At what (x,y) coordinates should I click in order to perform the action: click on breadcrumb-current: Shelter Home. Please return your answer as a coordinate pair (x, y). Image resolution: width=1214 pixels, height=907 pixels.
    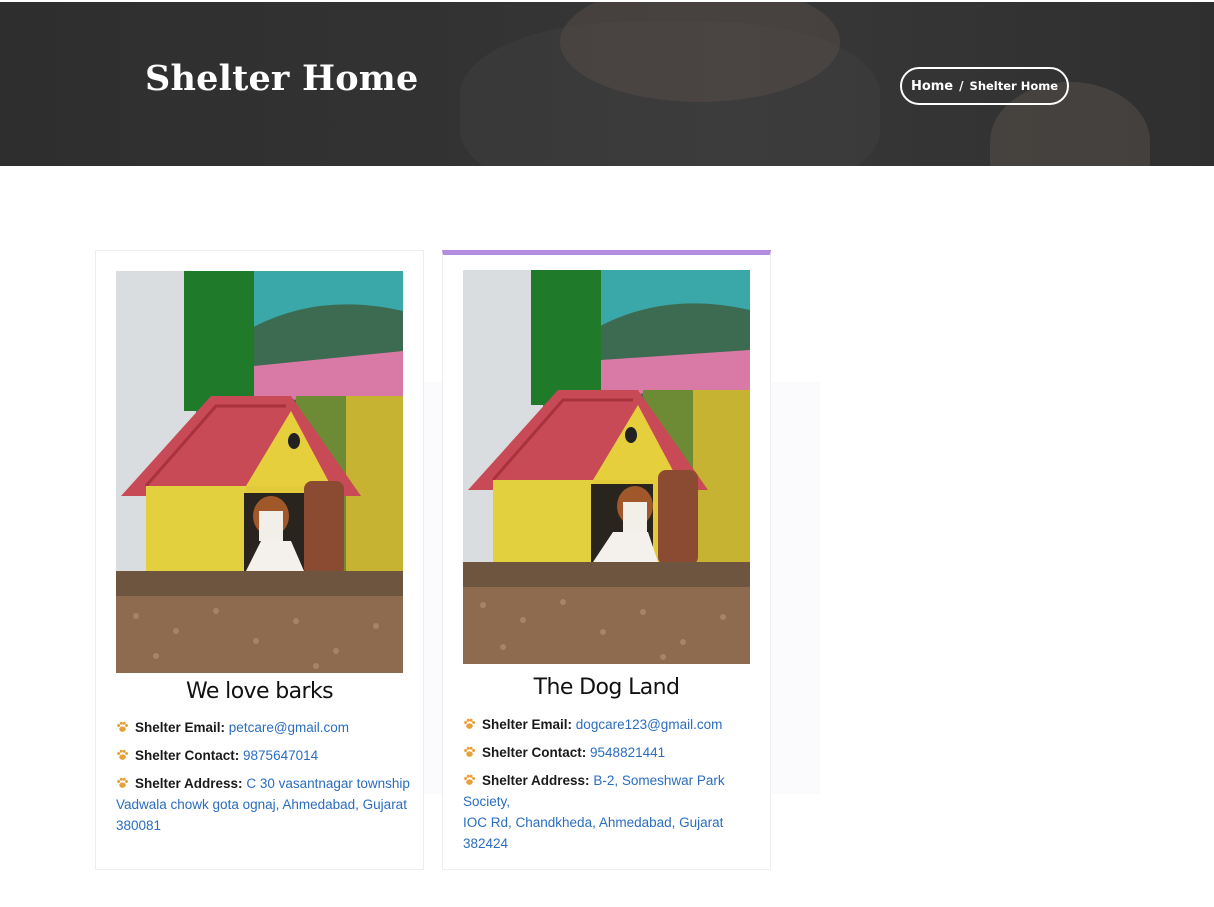
    Looking at the image, I should click on (1014, 86).